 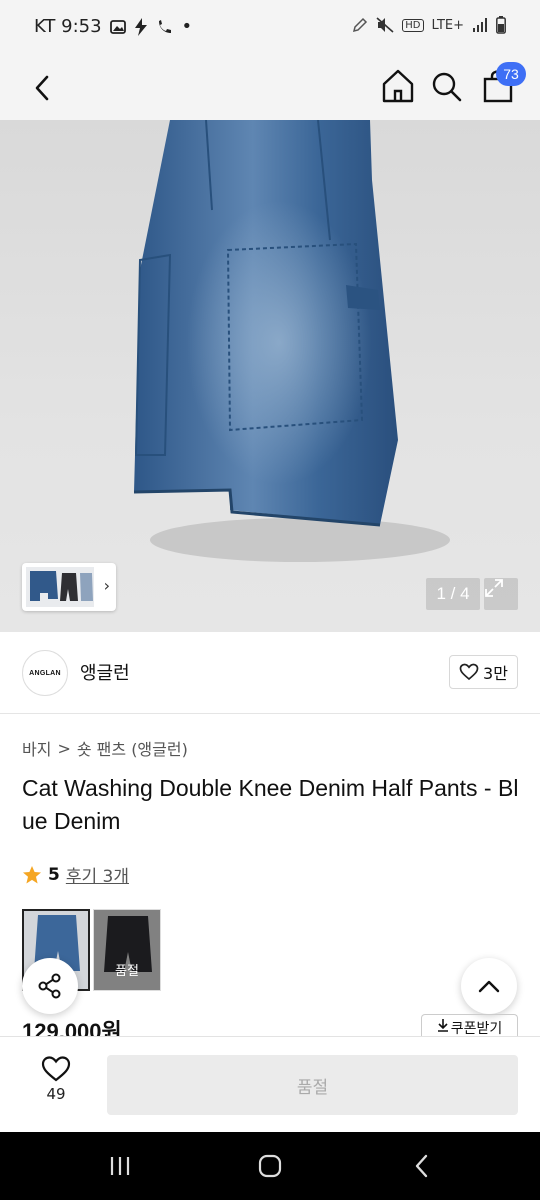 I want to click on mute-icon, so click(x=385, y=25).